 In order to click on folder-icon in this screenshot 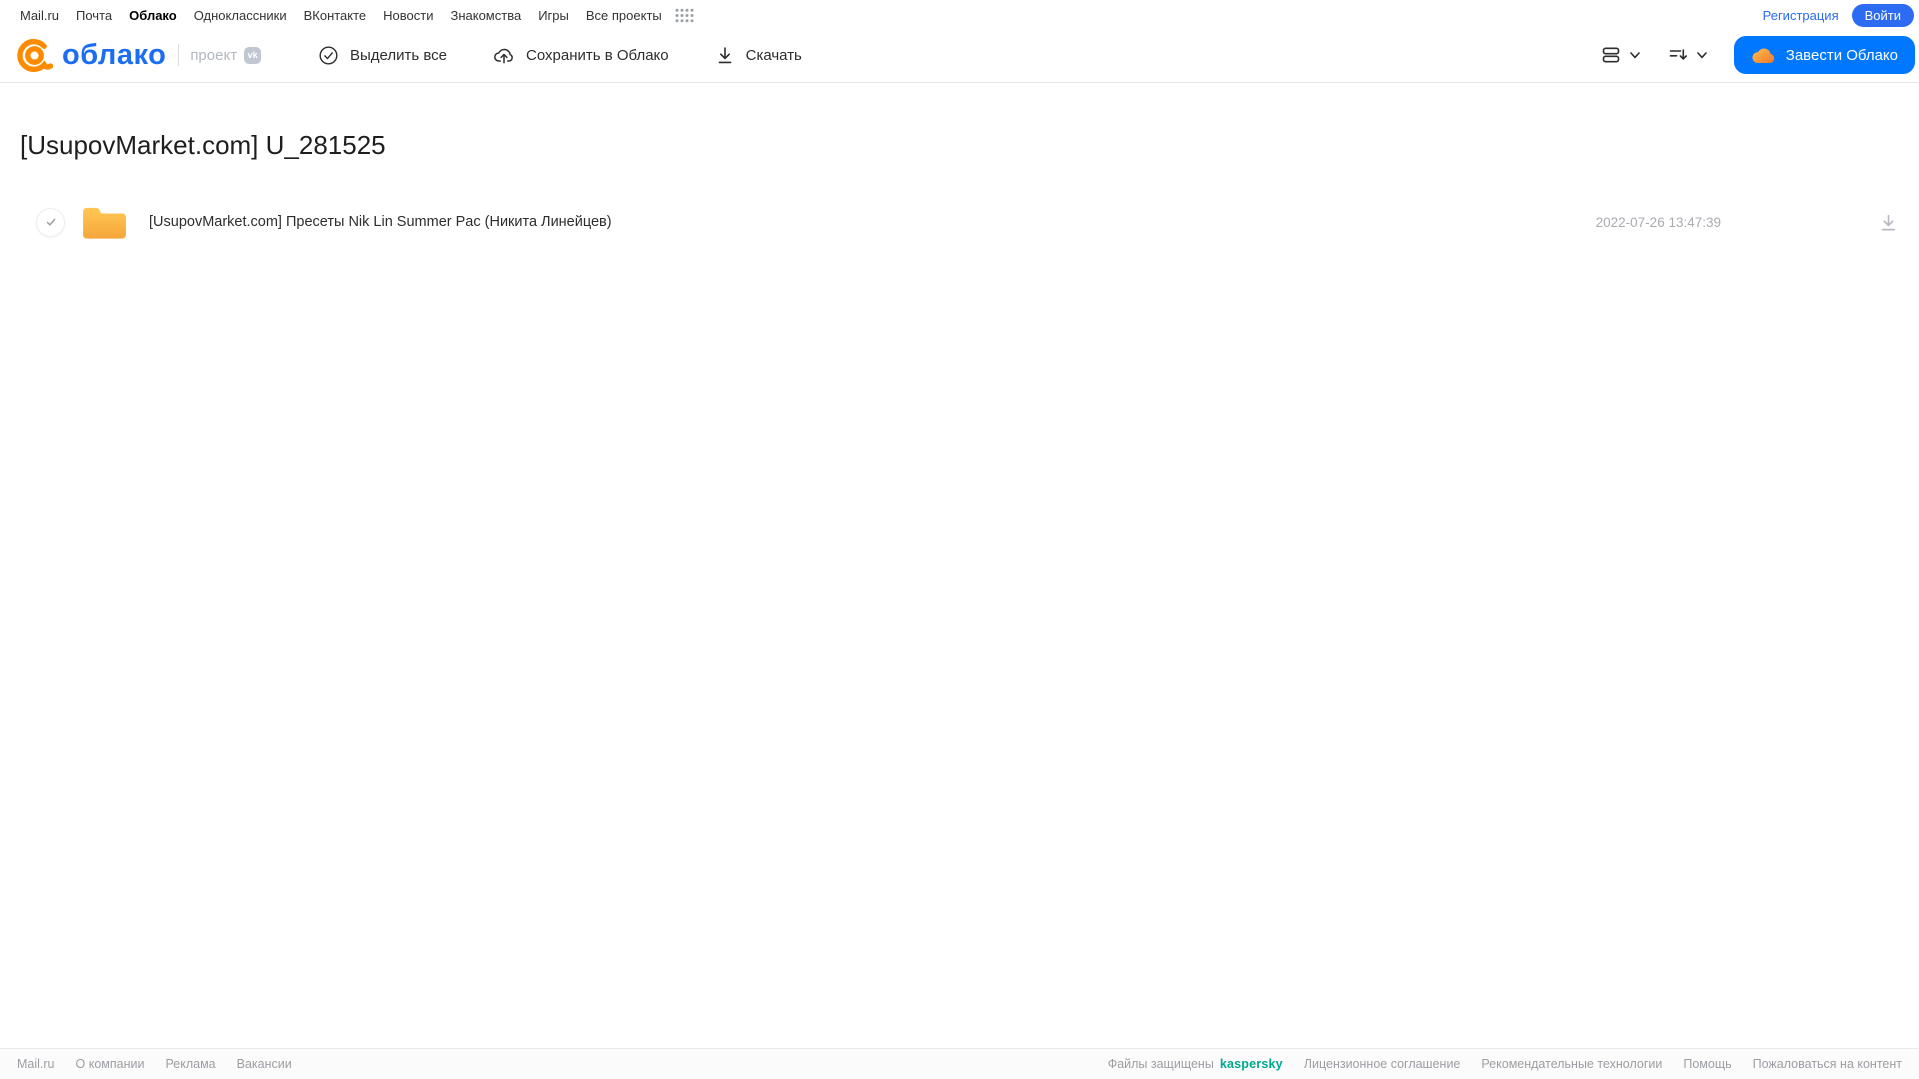, I will do `click(104, 222)`.